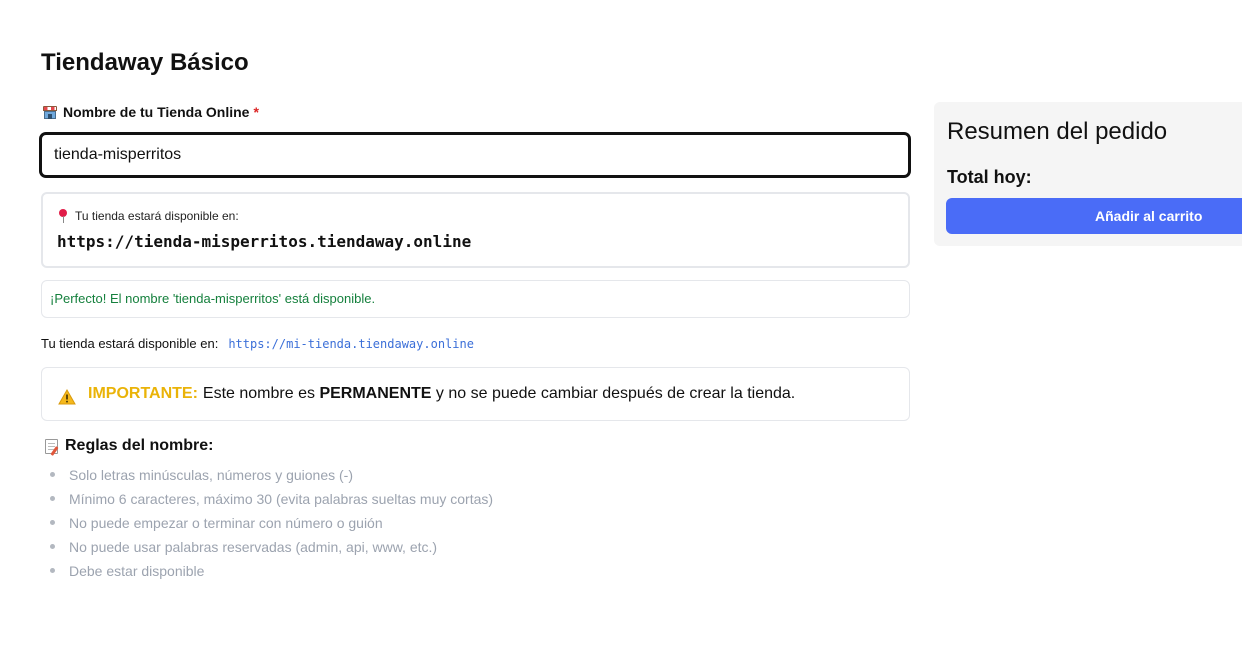  I want to click on pin-icon, so click(63, 216).